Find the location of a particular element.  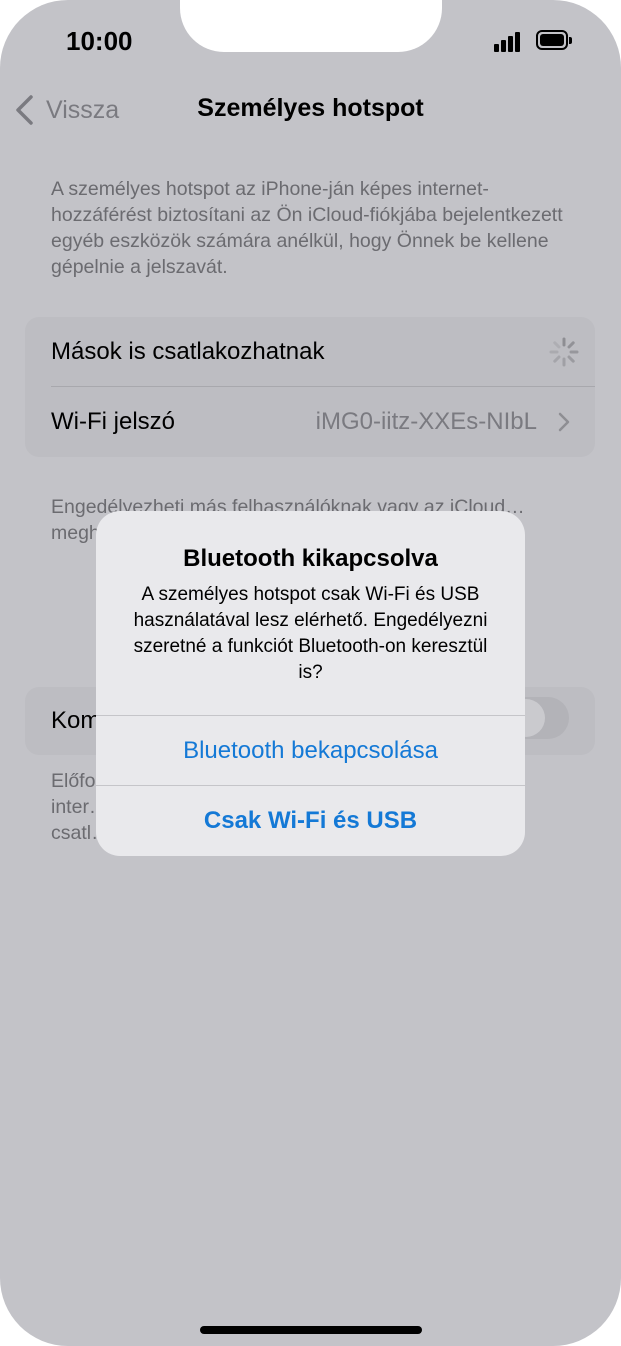

compat-label: Kom is located at coordinates (76, 720).